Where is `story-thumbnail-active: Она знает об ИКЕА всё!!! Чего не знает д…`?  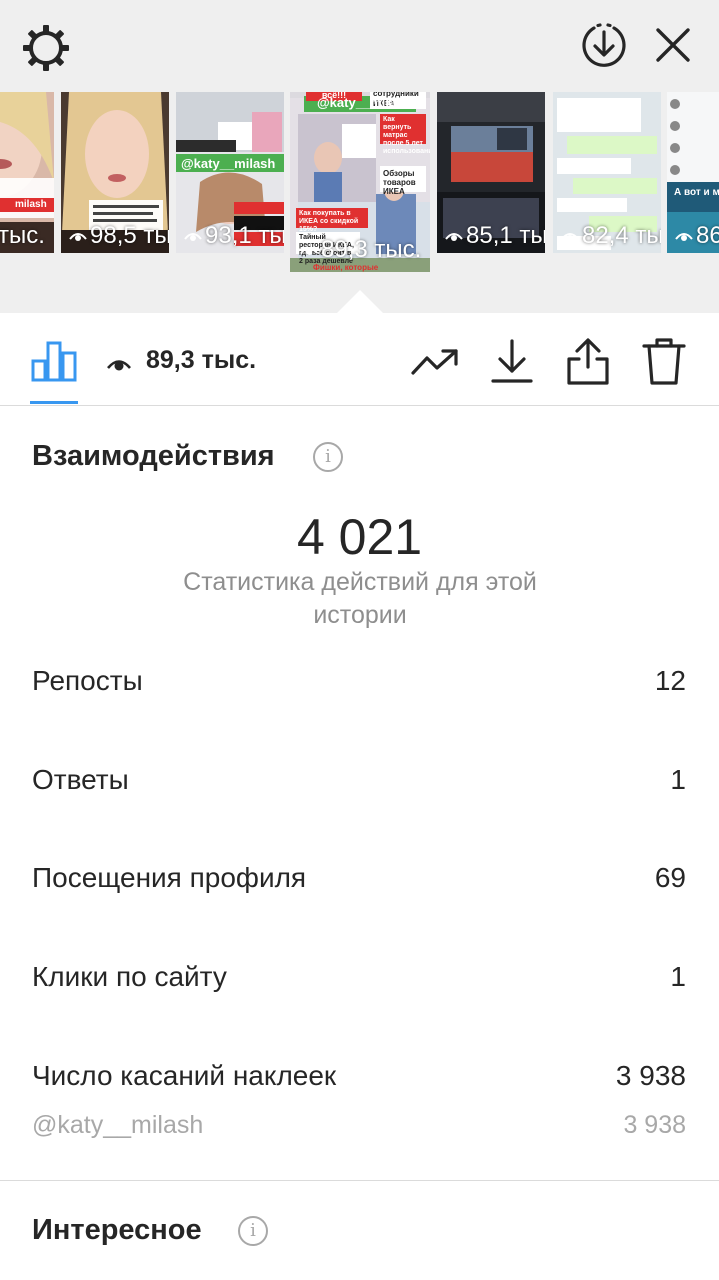
story-thumbnail-active: Она знает об ИКЕА всё!!! Чего не знает д… is located at coordinates (360, 182).